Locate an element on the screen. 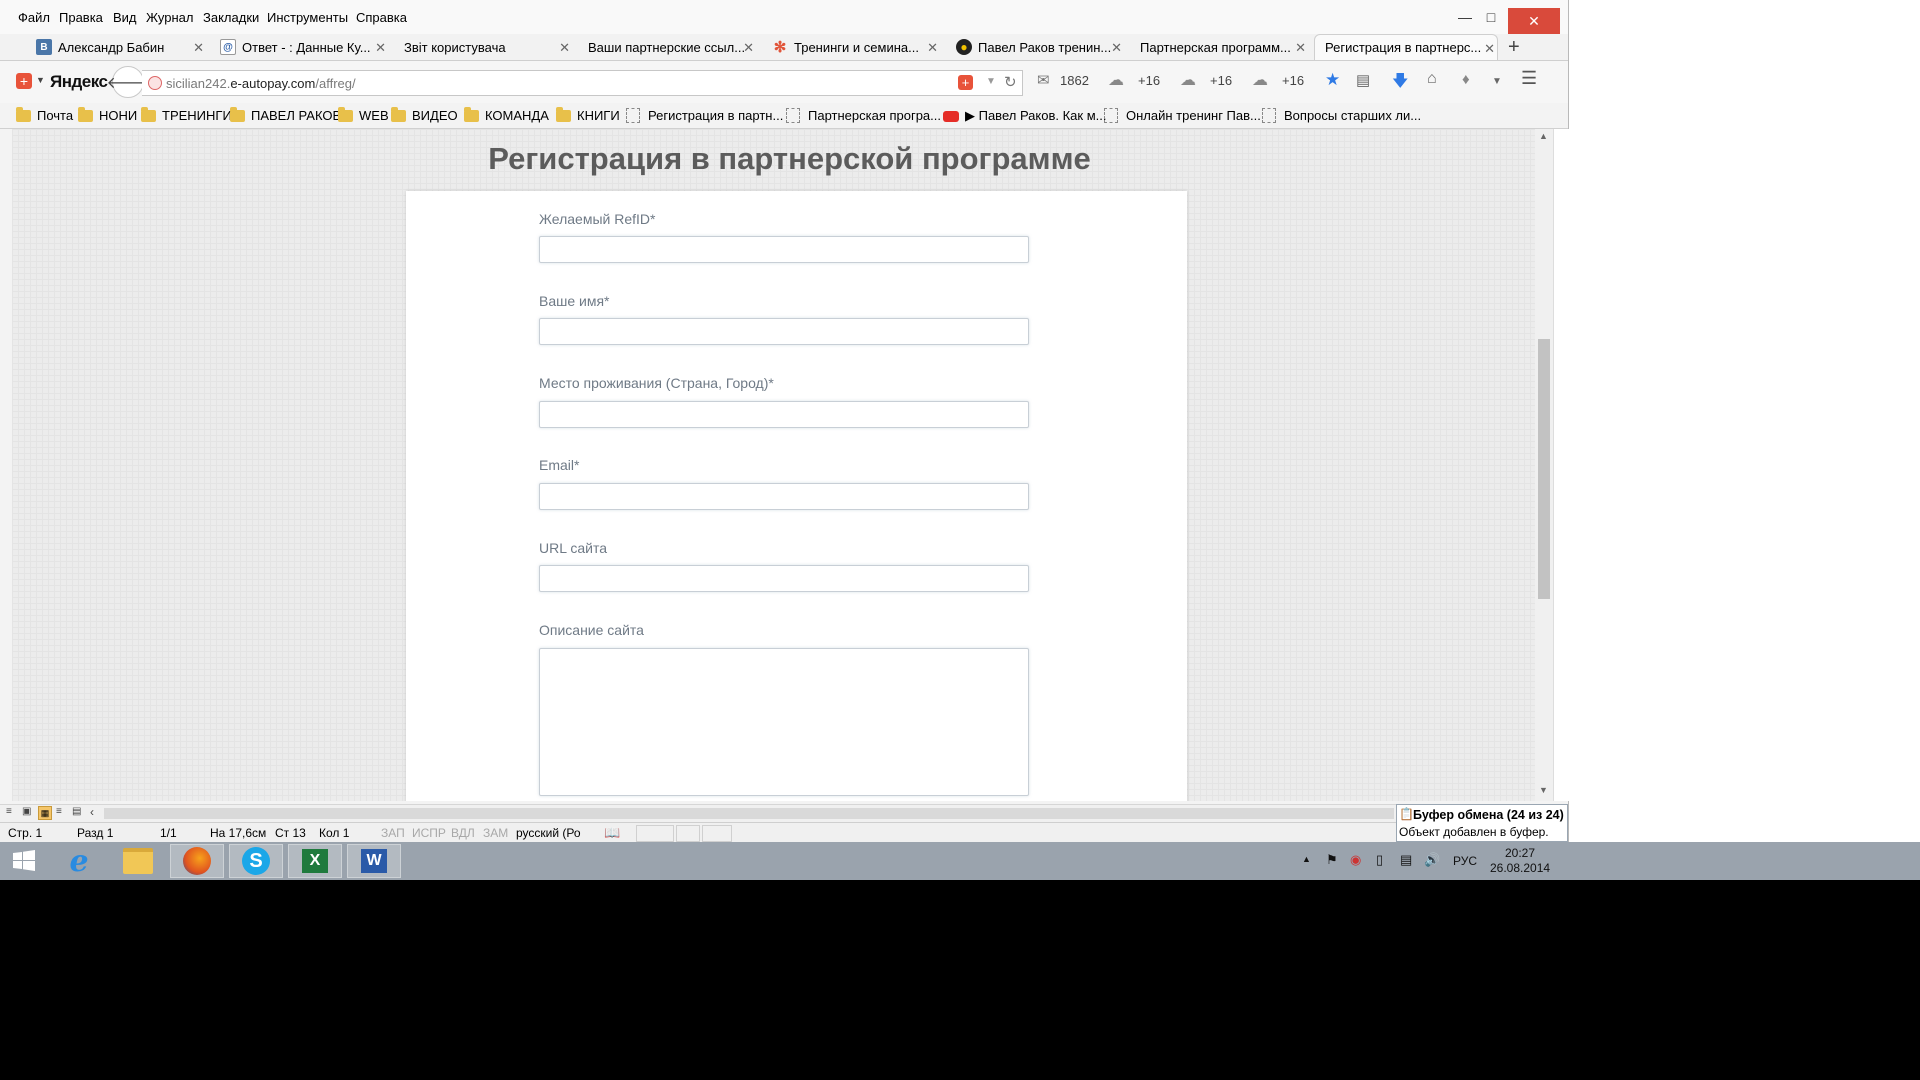 The width and height of the screenshot is (1920, 1080). scroll-down-icon: ▼ is located at coordinates (1543, 790).